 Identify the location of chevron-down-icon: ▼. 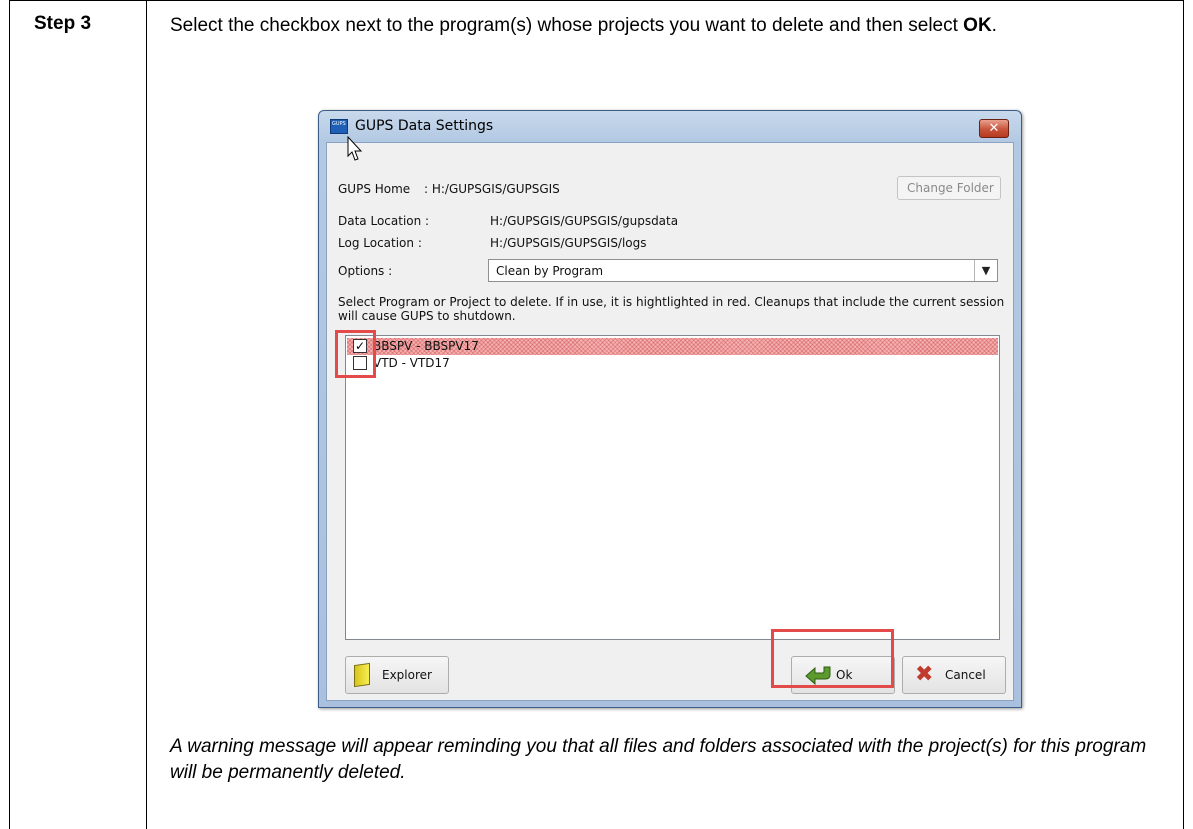
(985, 270).